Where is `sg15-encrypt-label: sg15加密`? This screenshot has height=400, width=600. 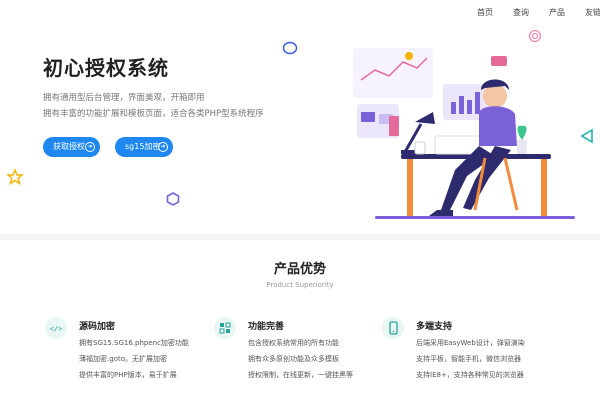
sg15-encrypt-label: sg15加密 is located at coordinates (143, 146).